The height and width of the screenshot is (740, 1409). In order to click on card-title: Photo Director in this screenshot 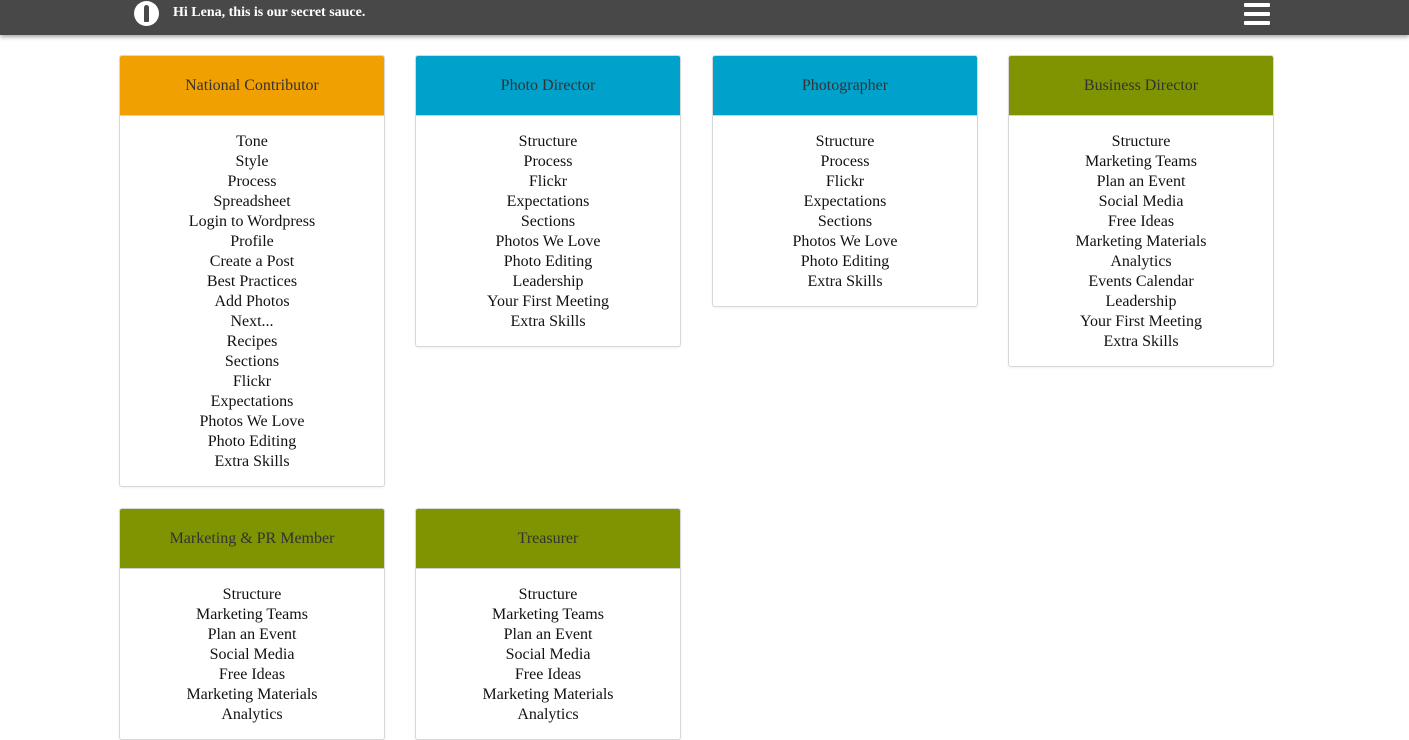, I will do `click(548, 86)`.